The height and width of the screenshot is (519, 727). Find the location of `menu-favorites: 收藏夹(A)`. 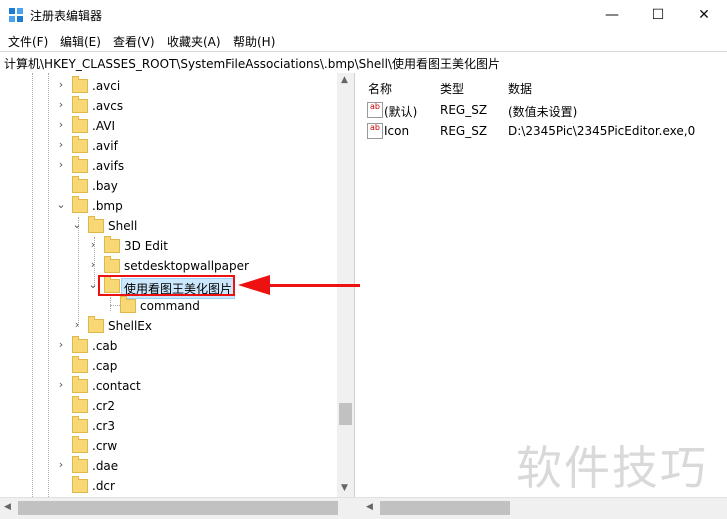

menu-favorites: 收藏夹(A) is located at coordinates (194, 41).